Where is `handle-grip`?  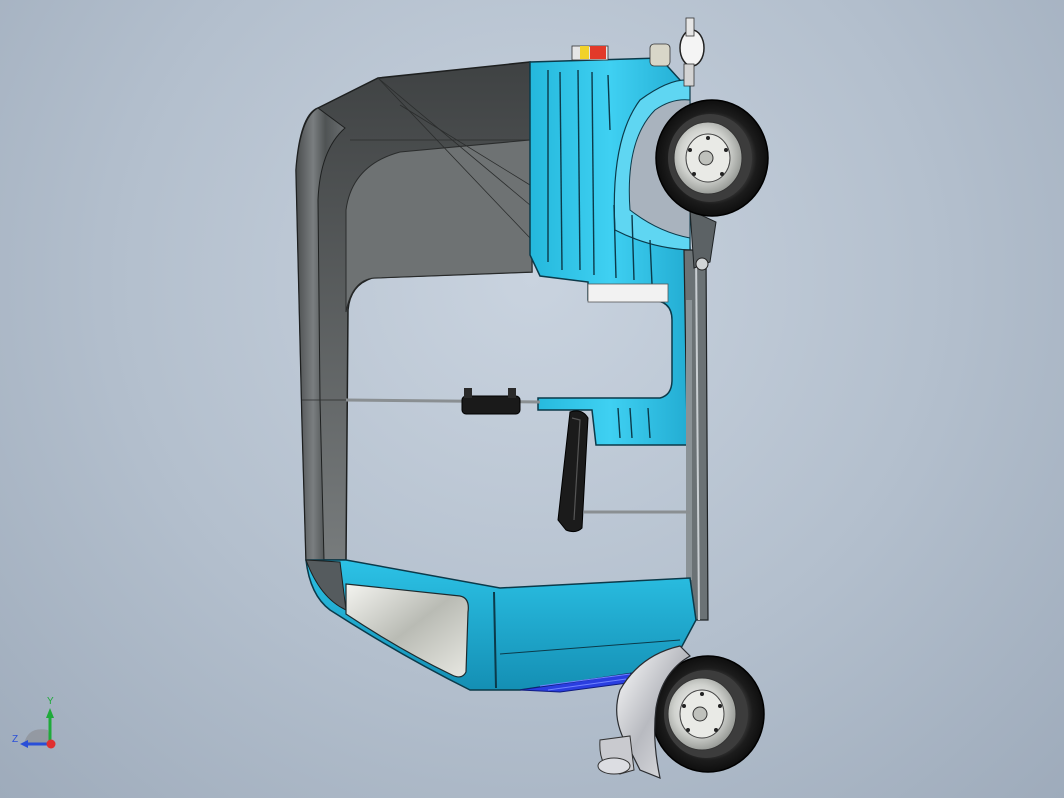 handle-grip is located at coordinates (491, 401).